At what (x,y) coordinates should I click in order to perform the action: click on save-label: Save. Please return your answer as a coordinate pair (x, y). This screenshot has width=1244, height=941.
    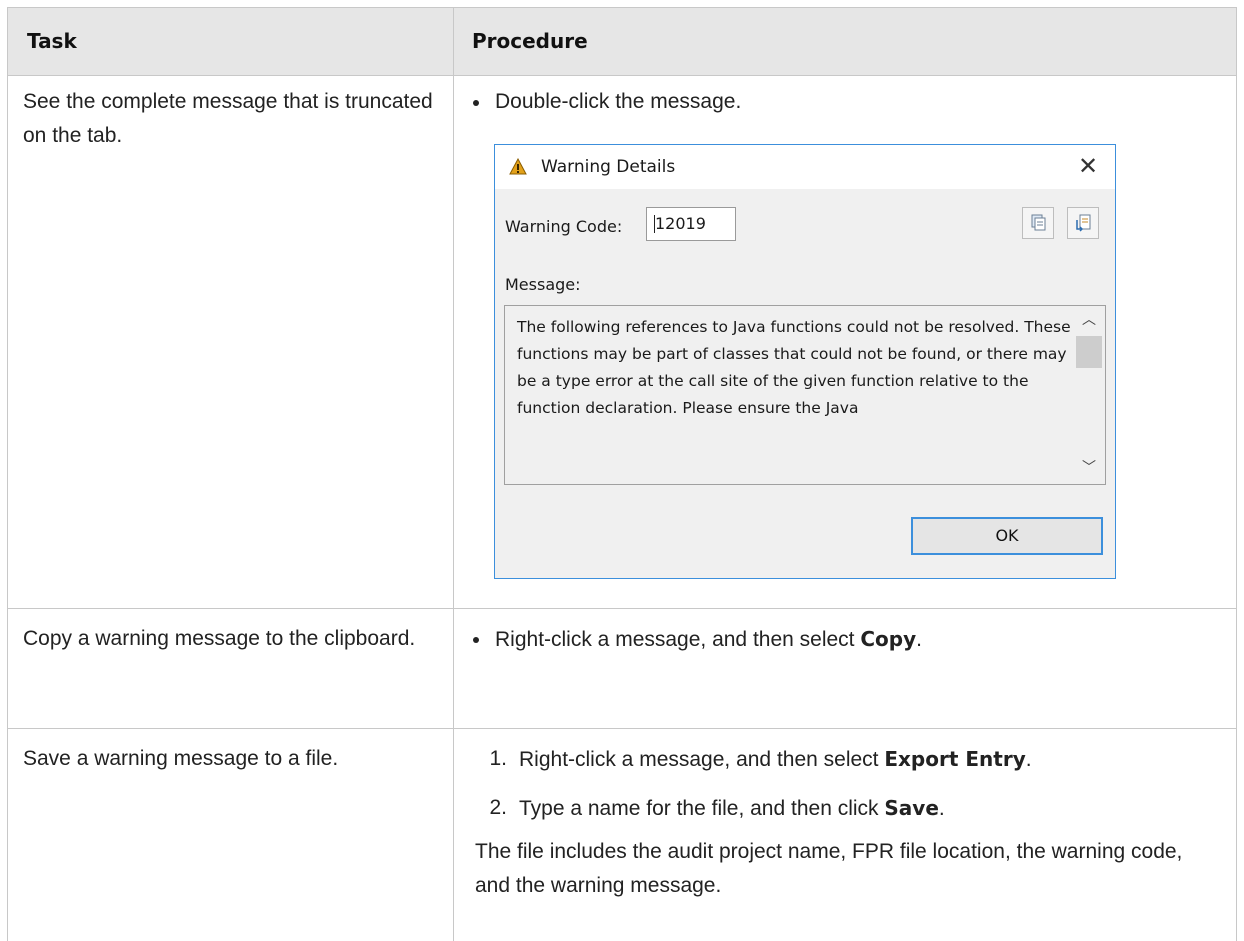
    Looking at the image, I should click on (911, 808).